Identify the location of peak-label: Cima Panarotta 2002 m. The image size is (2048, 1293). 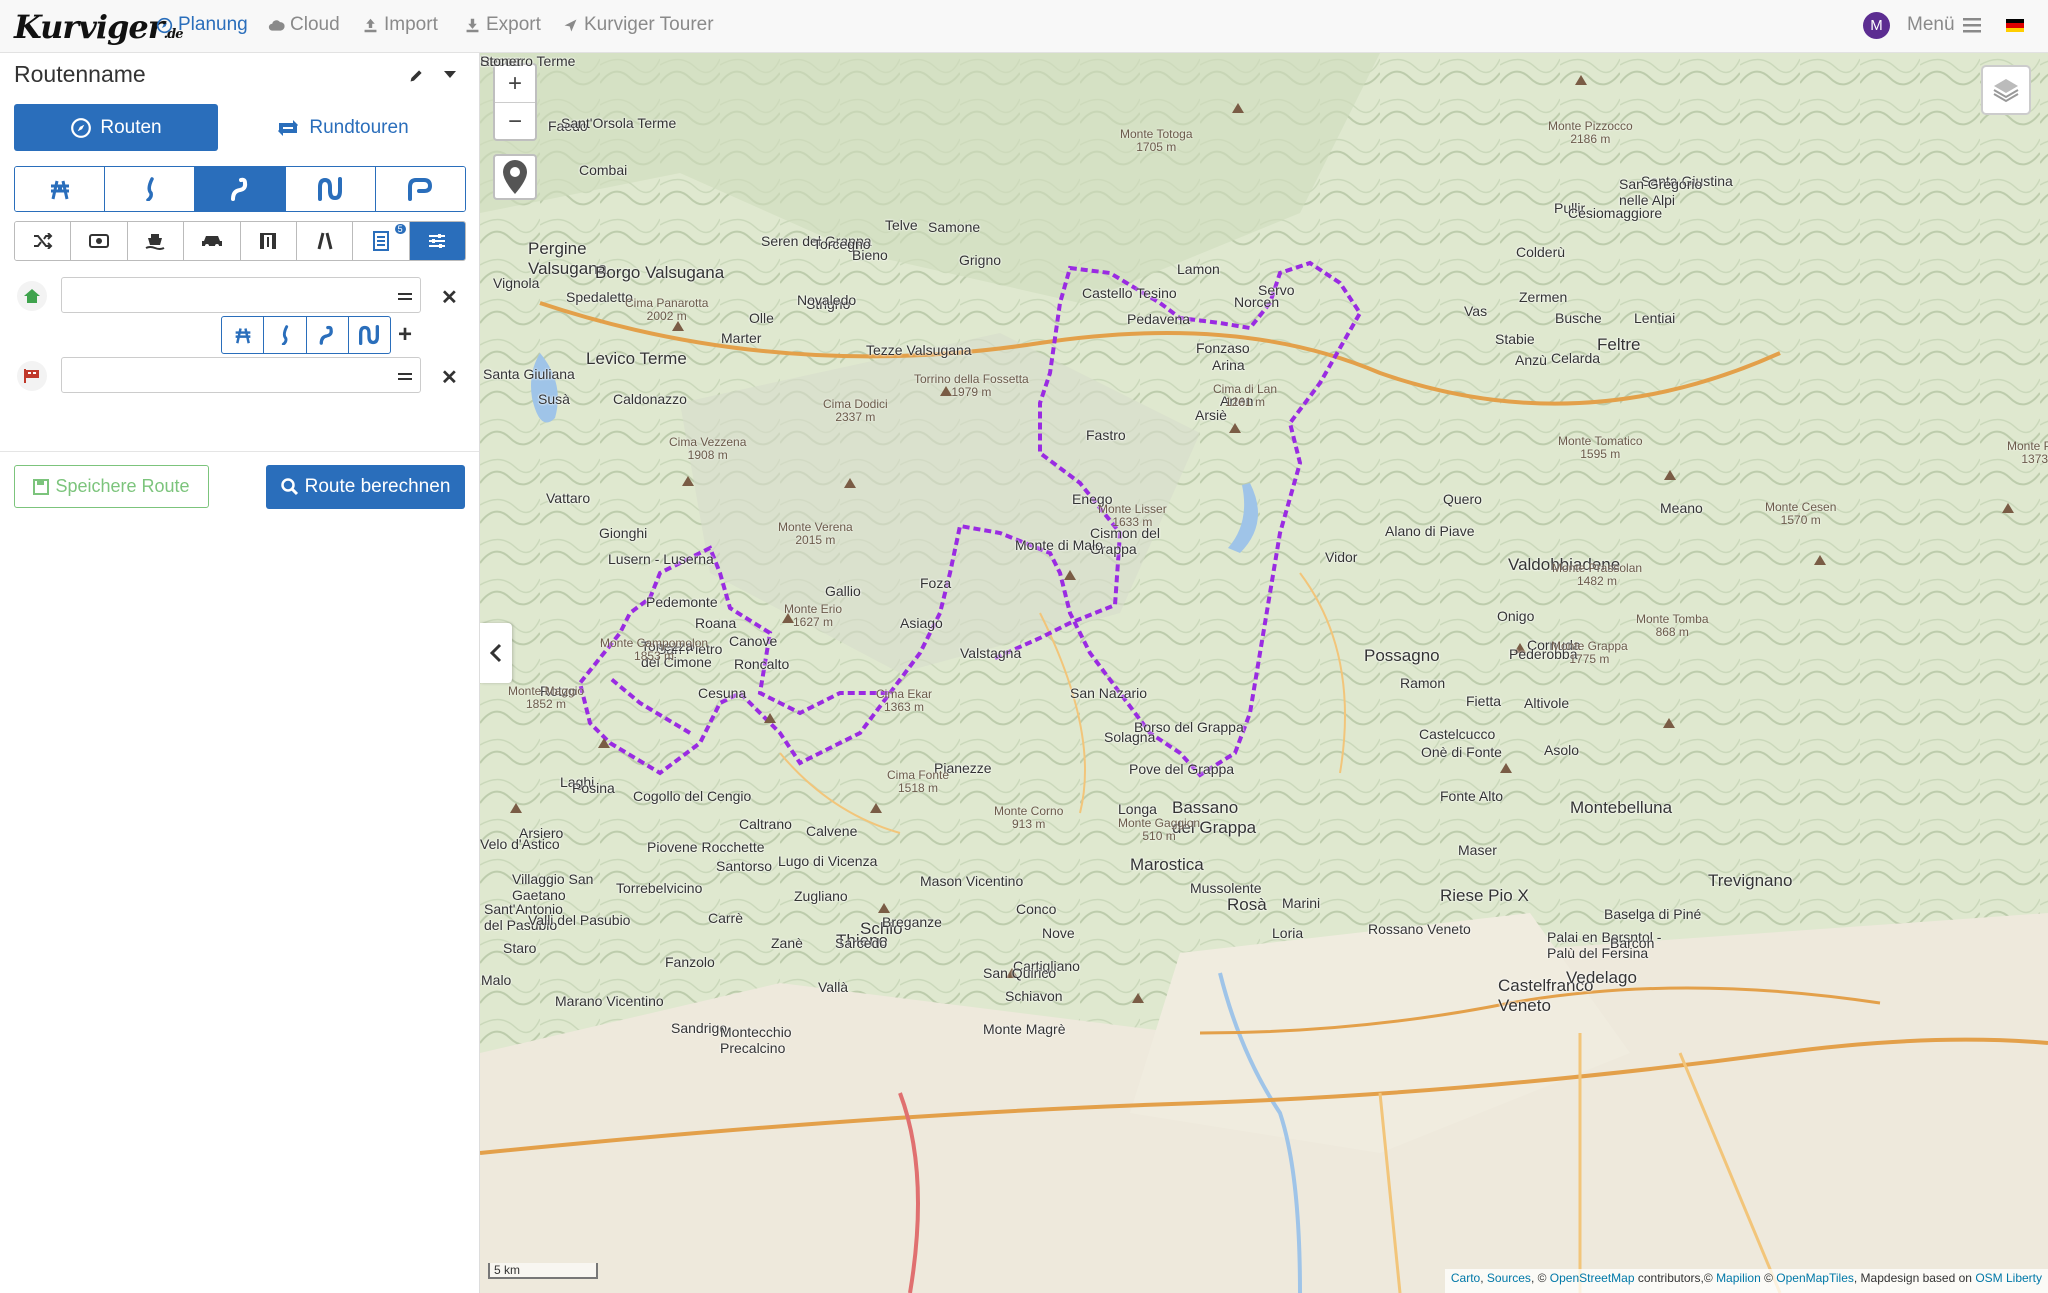
(667, 309).